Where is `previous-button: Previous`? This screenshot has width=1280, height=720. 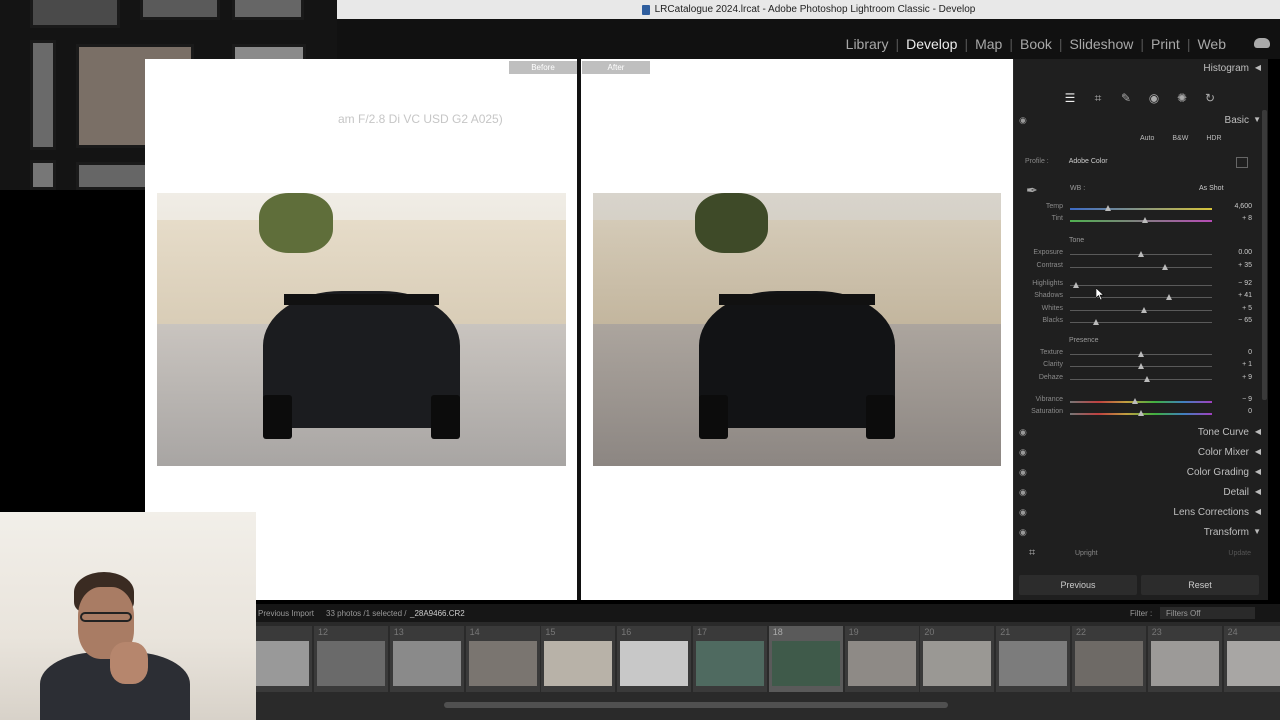 previous-button: Previous is located at coordinates (1078, 585).